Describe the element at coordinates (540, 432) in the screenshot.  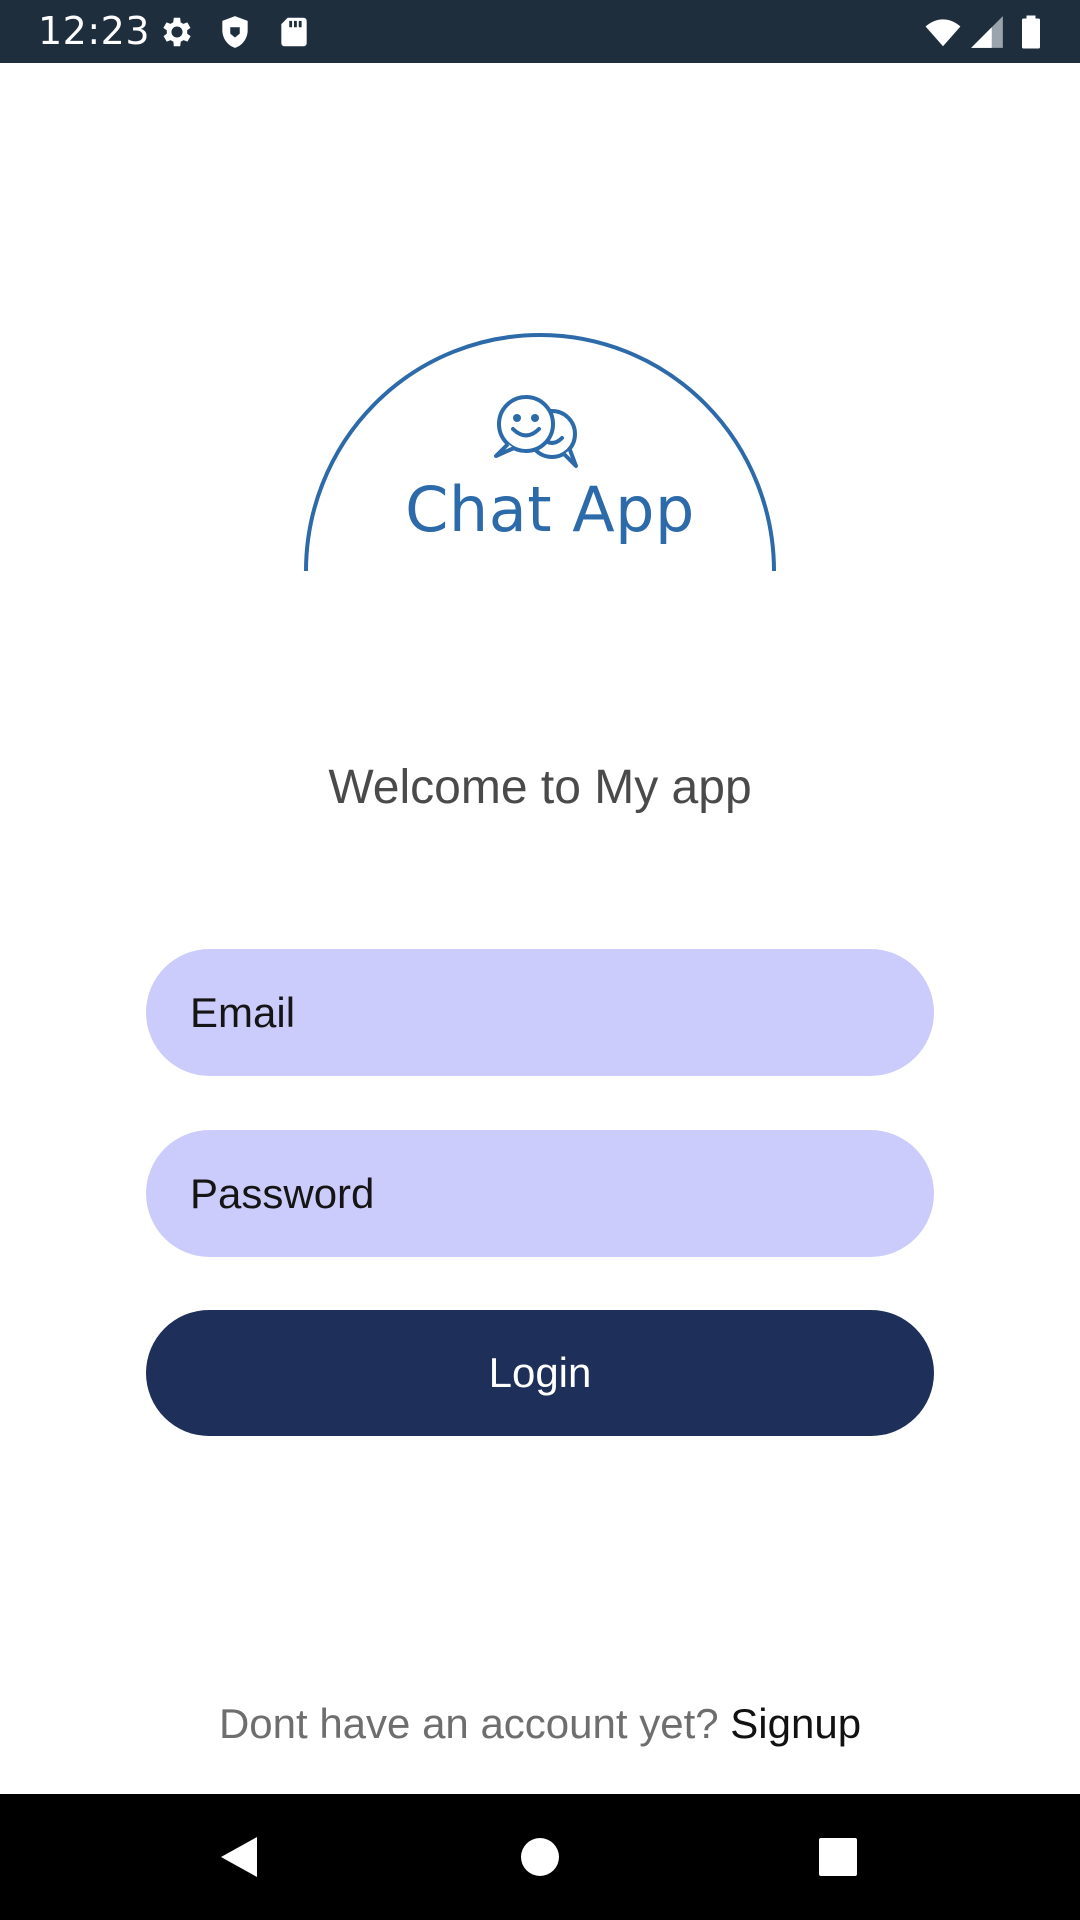
I see `chat-faces-icon` at that location.